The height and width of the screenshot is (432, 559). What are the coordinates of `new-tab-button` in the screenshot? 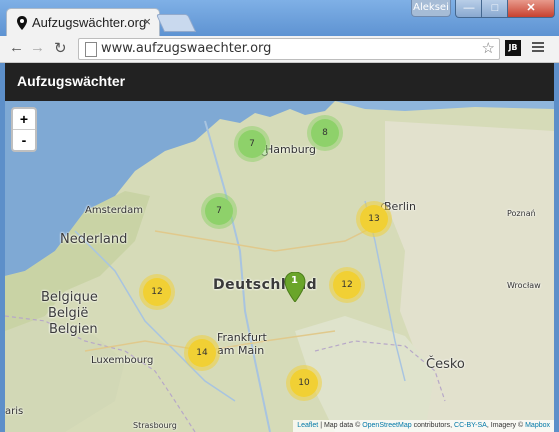 It's located at (176, 23).